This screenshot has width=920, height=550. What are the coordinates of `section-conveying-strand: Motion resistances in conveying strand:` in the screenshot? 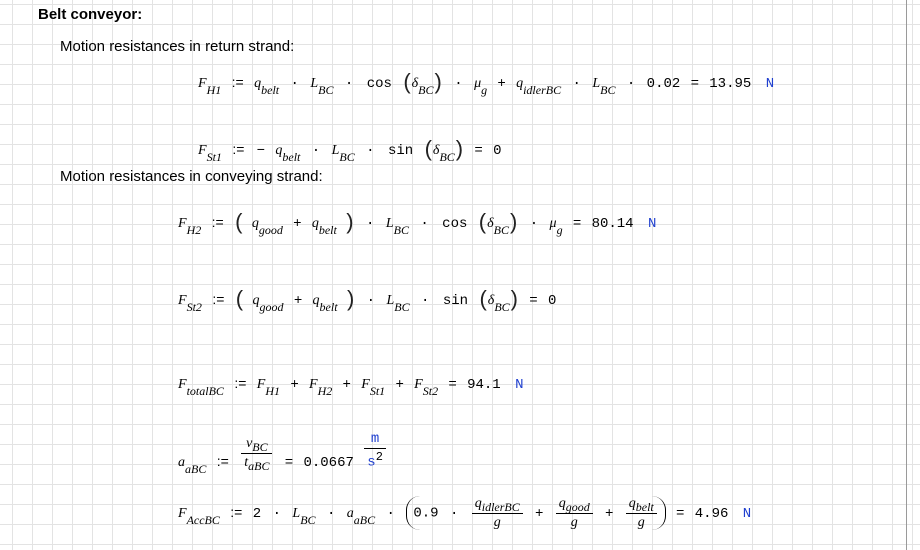 It's located at (191, 176).